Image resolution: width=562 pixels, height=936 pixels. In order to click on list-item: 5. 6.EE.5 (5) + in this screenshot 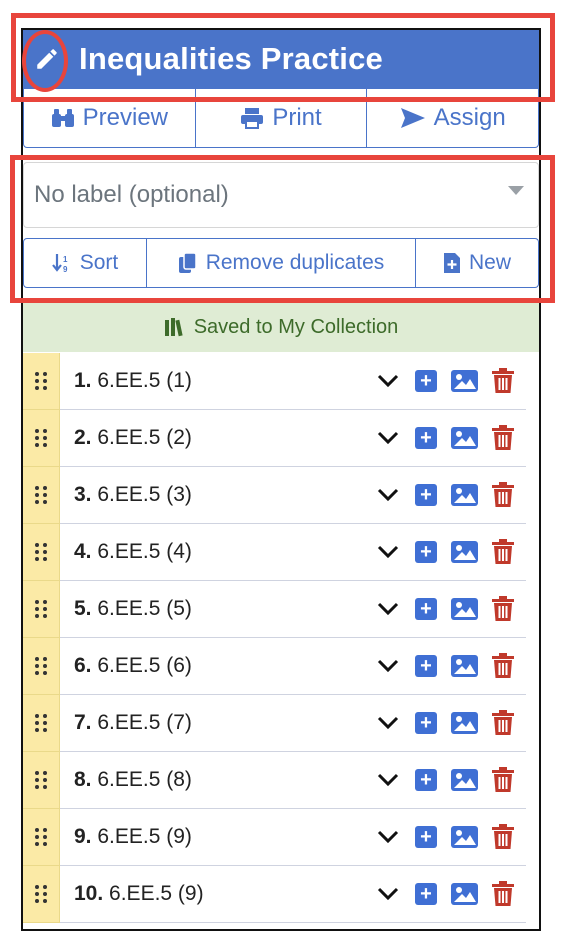, I will do `click(274, 609)`.